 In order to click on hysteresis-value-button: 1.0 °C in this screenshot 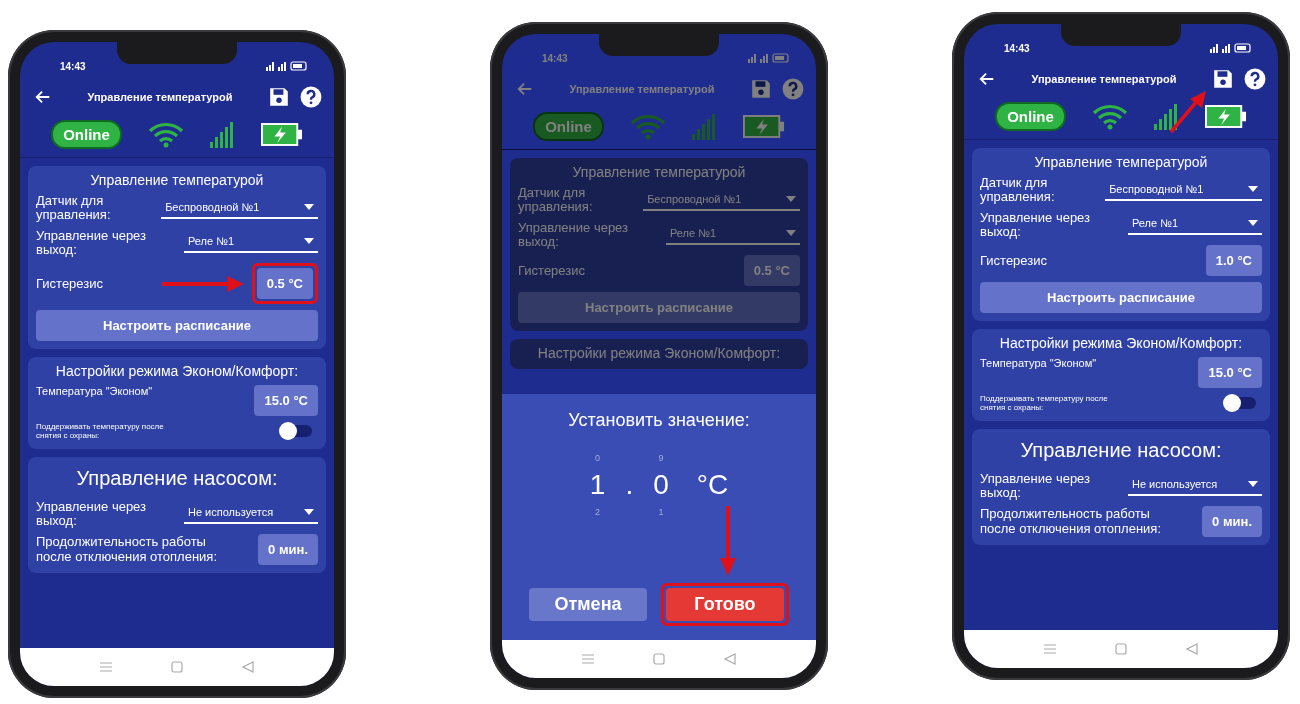, I will do `click(1233, 261)`.